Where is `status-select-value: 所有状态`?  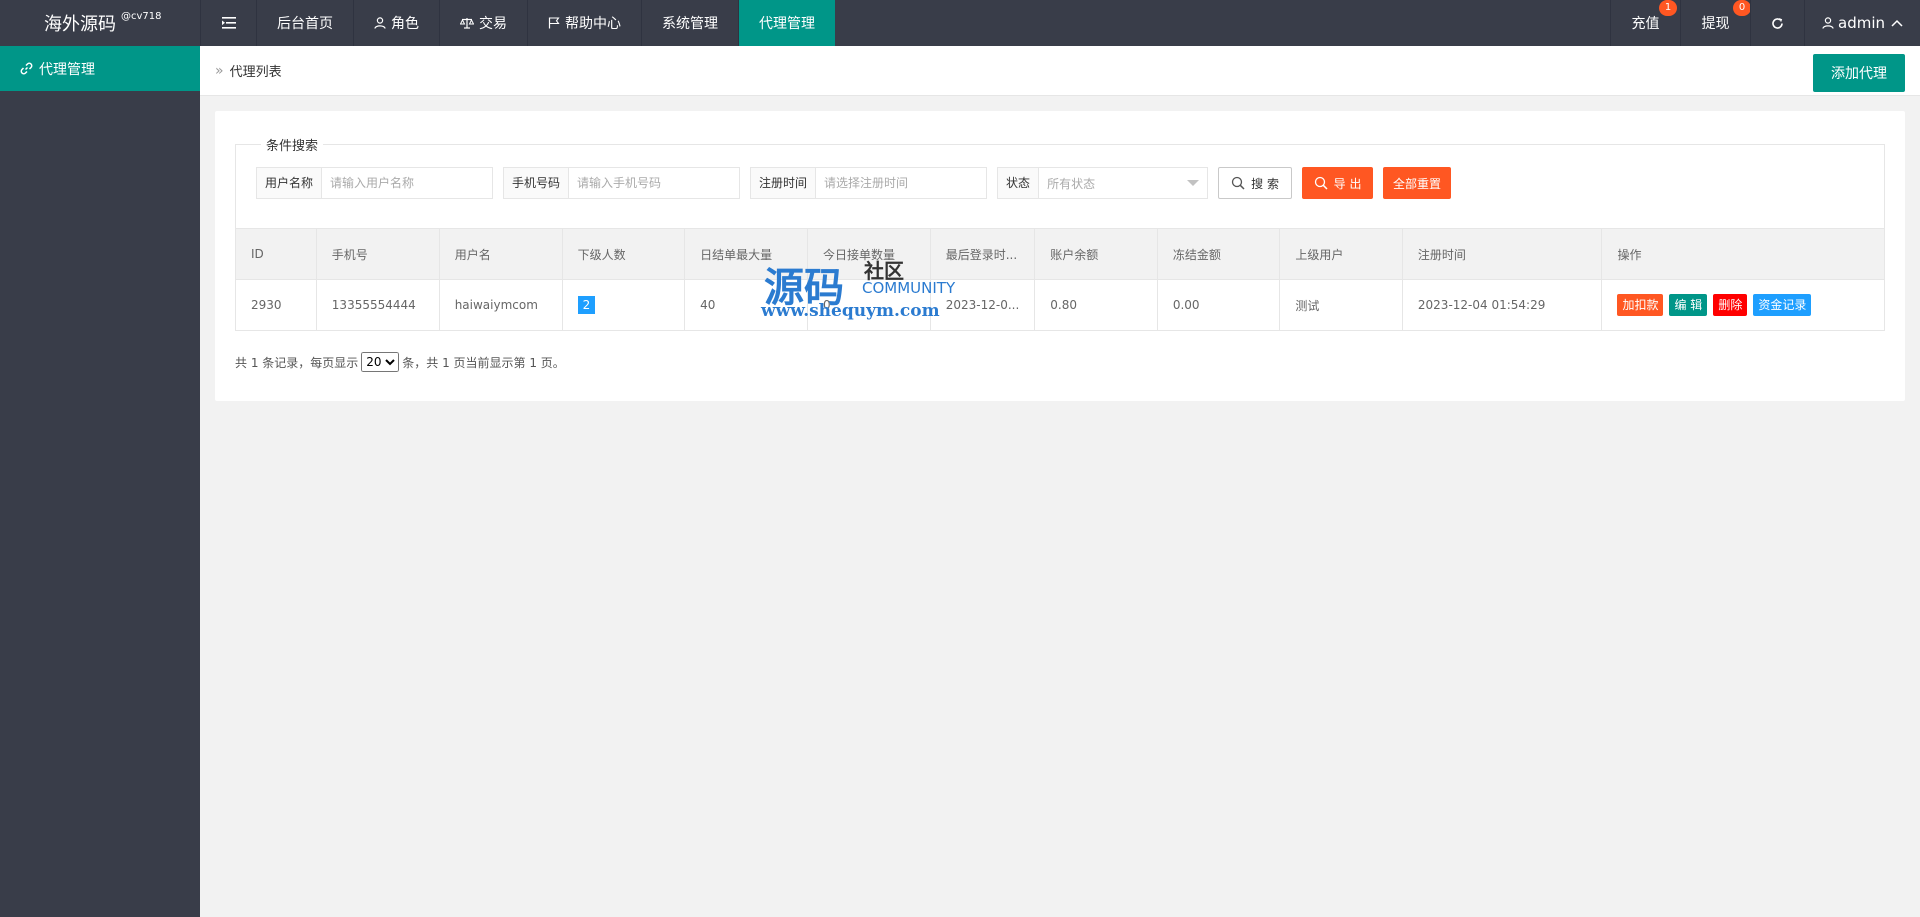 status-select-value: 所有状态 is located at coordinates (1071, 183).